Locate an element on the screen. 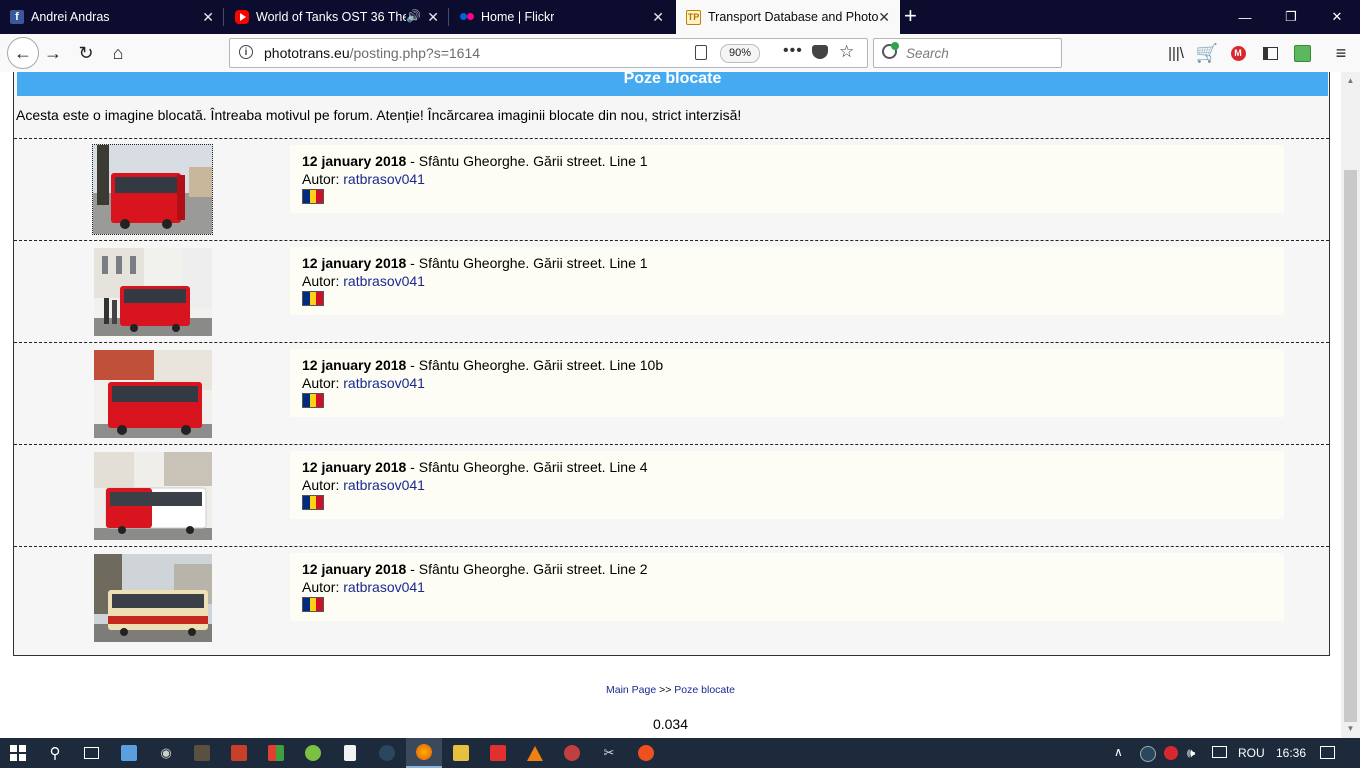 This screenshot has width=1360, height=768. reader-view-icon is located at coordinates (701, 52).